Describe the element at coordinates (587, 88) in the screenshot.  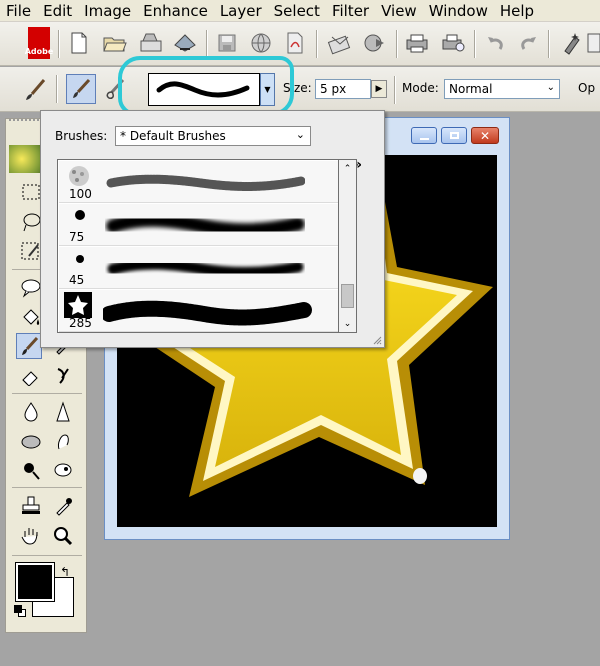
I see `opacity-label: Op` at that location.